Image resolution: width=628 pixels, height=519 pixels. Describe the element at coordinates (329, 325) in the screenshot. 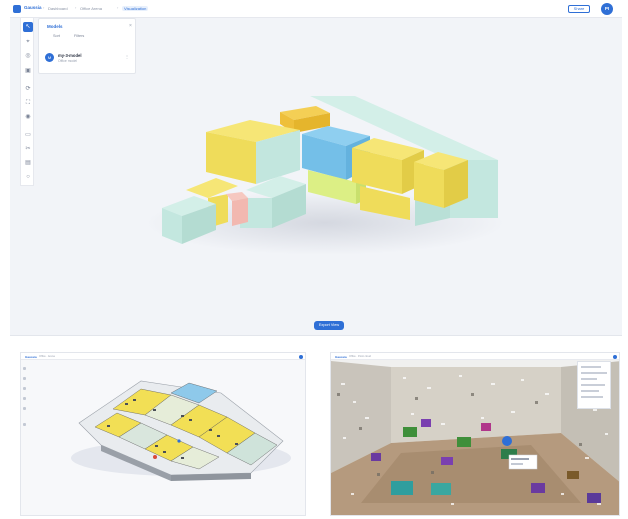

I see `export-view-button: Export View` at that location.